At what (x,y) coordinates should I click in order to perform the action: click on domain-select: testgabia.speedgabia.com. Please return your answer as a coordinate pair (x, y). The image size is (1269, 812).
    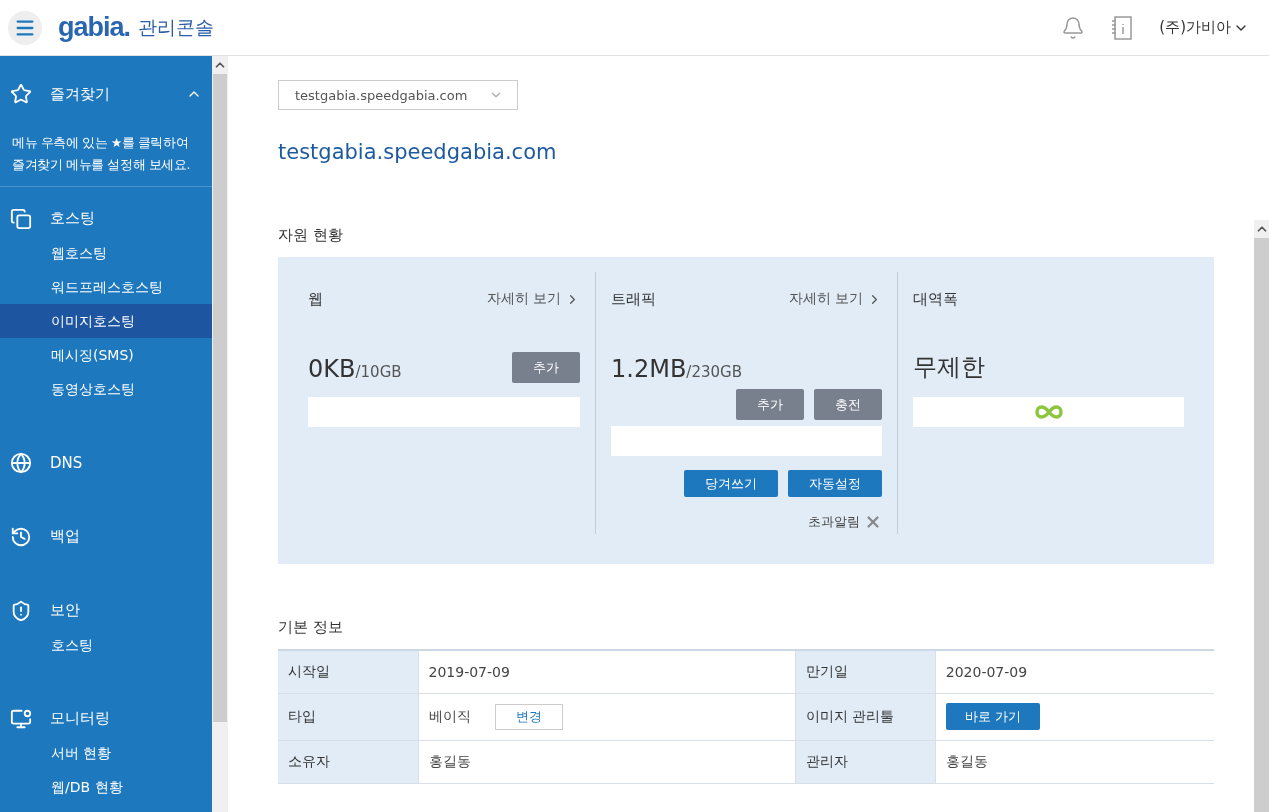
    Looking at the image, I should click on (398, 95).